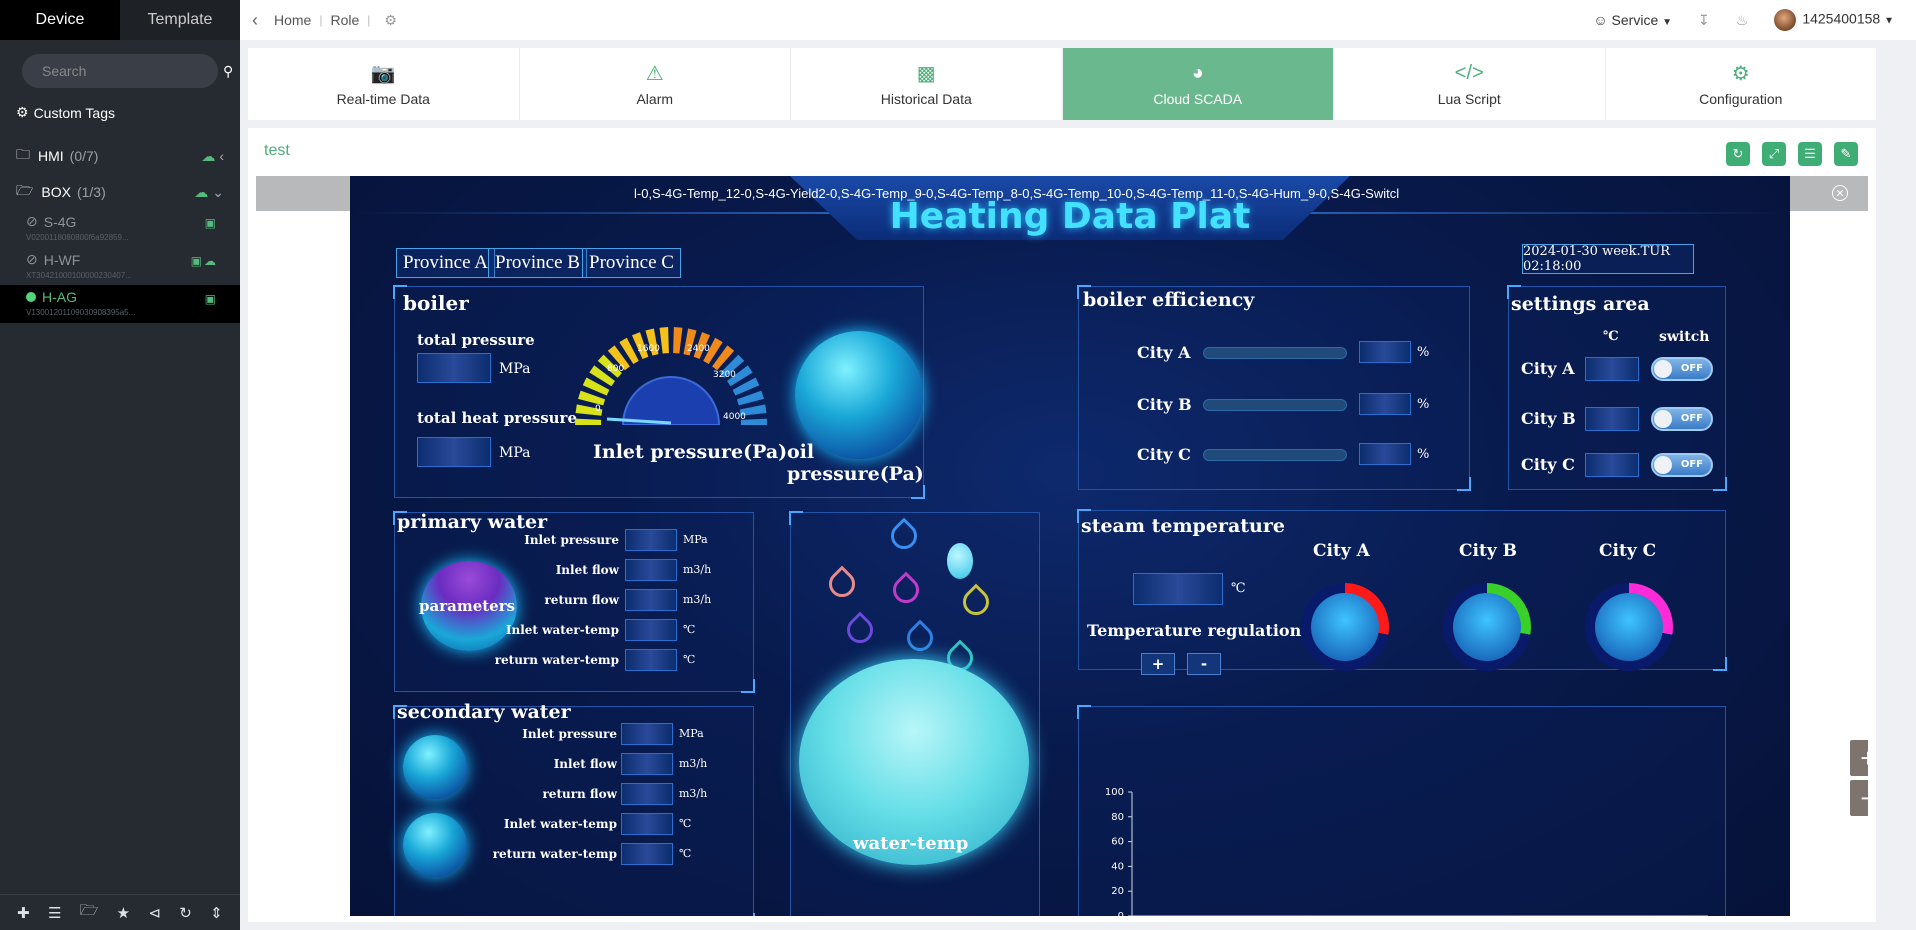  I want to click on download-icon: ↧, so click(1704, 20).